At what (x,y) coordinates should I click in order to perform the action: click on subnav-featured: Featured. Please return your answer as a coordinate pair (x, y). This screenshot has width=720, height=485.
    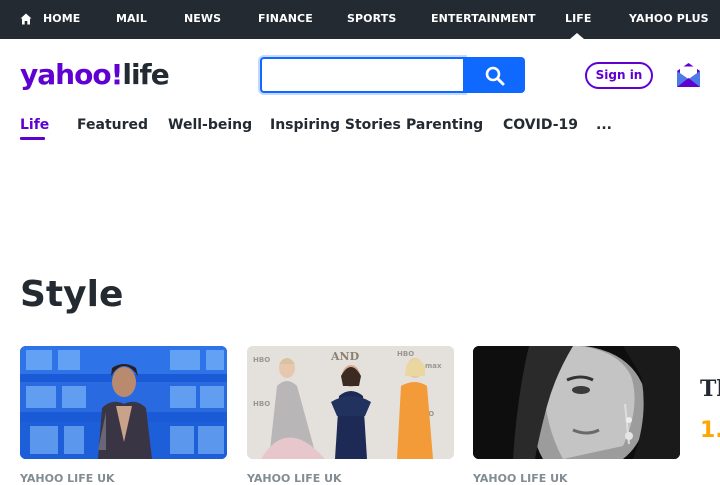
    Looking at the image, I should click on (112, 125).